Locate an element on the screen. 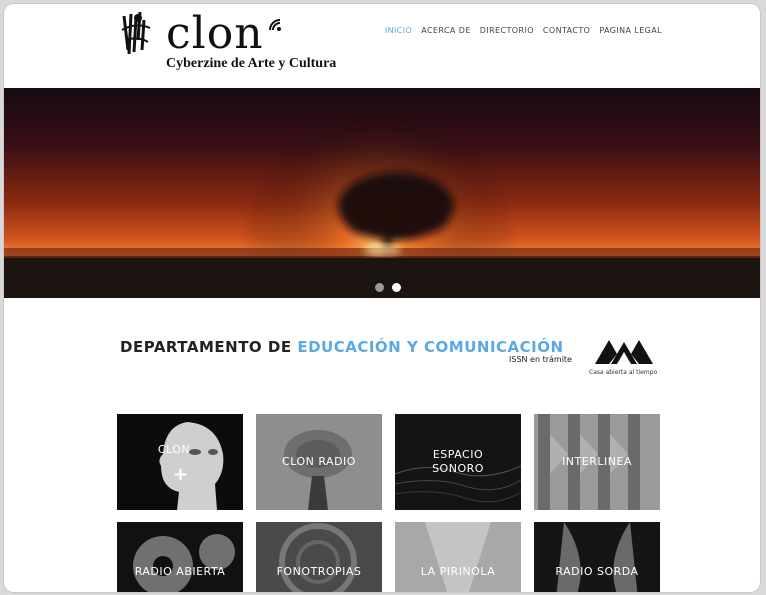 This screenshot has width=766, height=595. tile-espacio-sonoro: ESPACIO SONORO is located at coordinates (458, 462).